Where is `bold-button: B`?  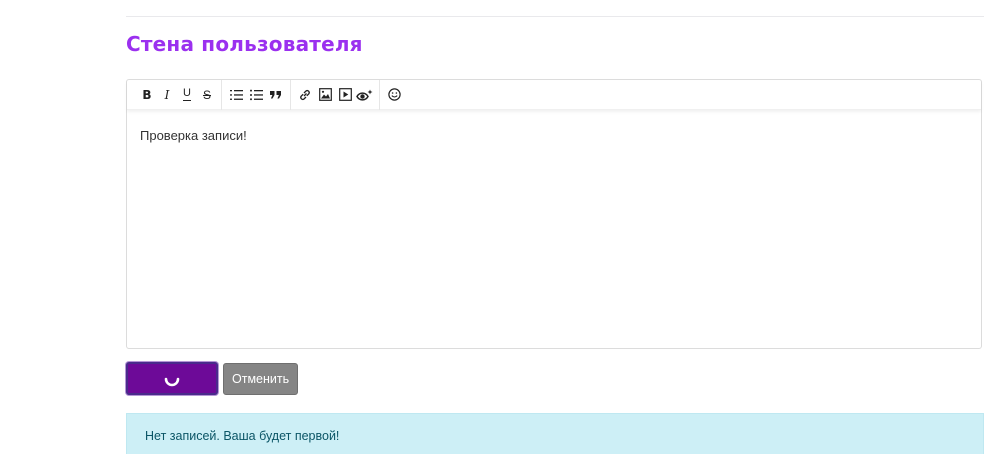 bold-button: B is located at coordinates (147, 95).